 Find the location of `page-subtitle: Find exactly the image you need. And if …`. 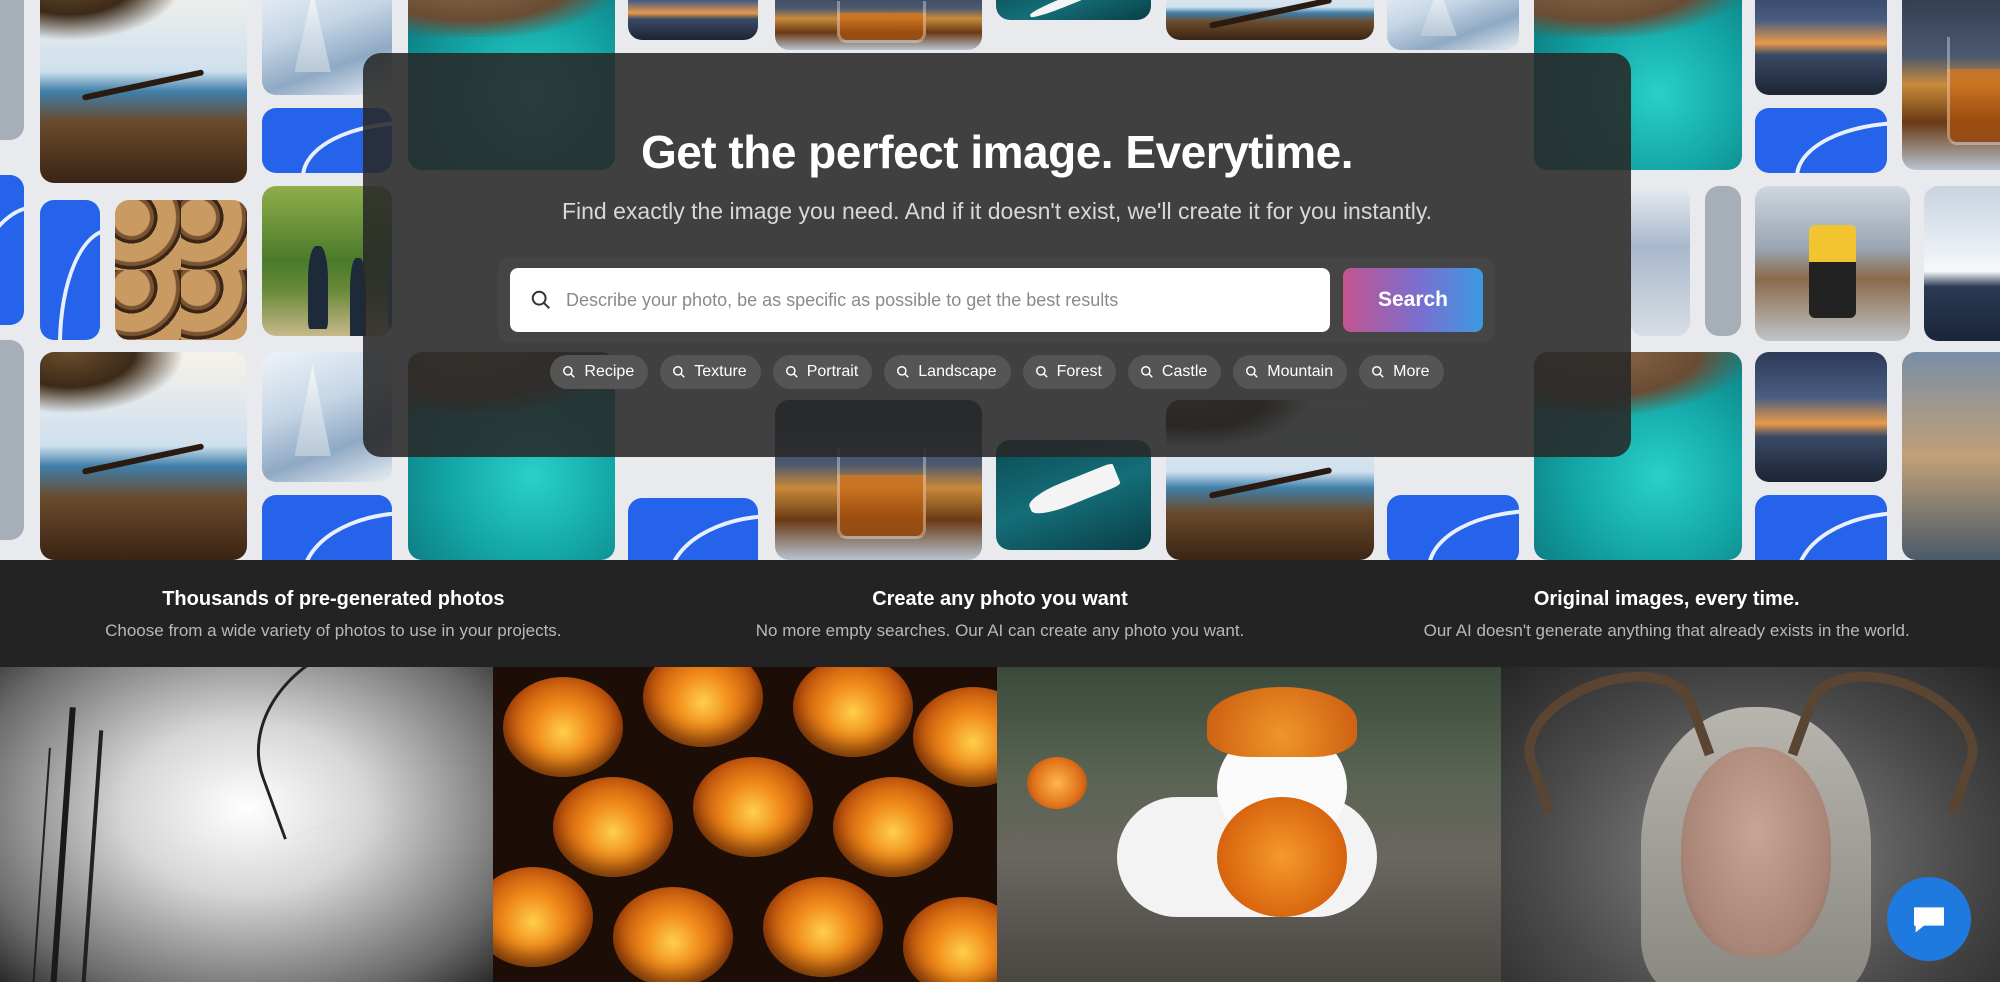

page-subtitle: Find exactly the image you need. And if … is located at coordinates (997, 211).